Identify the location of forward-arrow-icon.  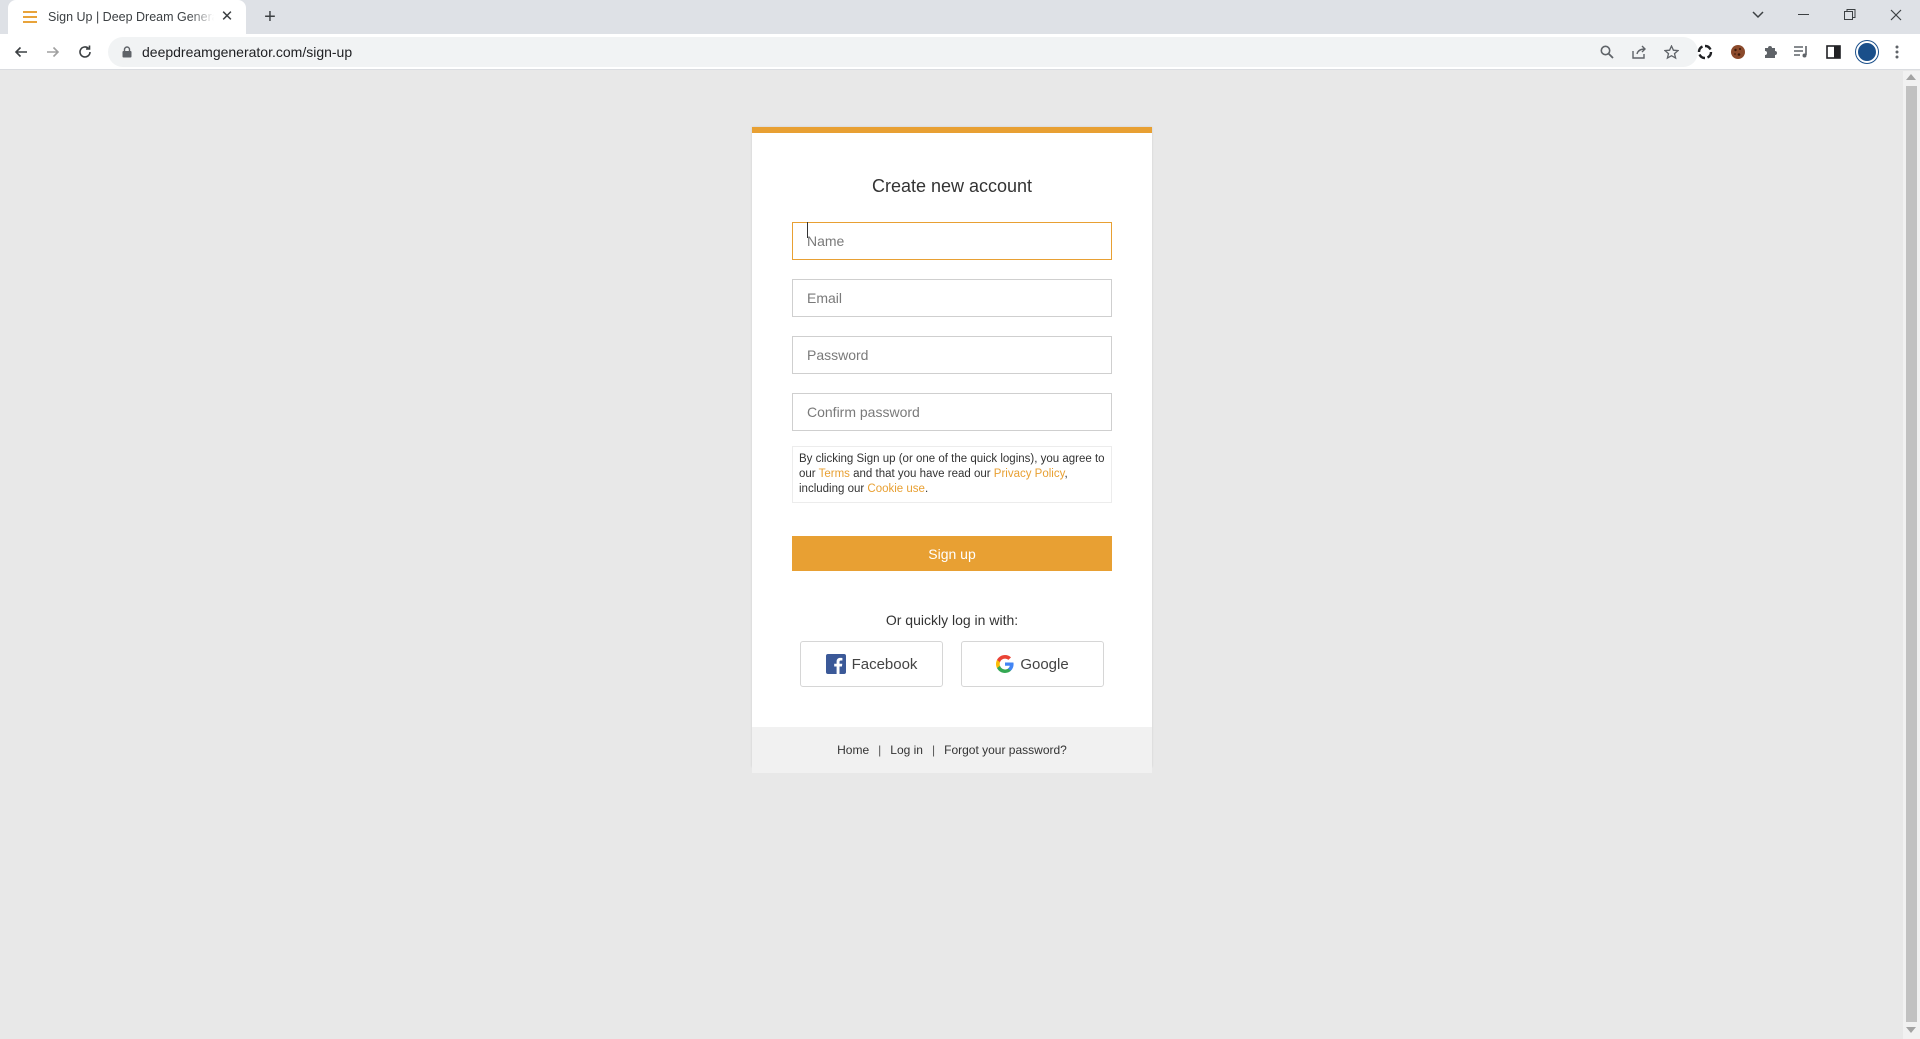
(53, 52).